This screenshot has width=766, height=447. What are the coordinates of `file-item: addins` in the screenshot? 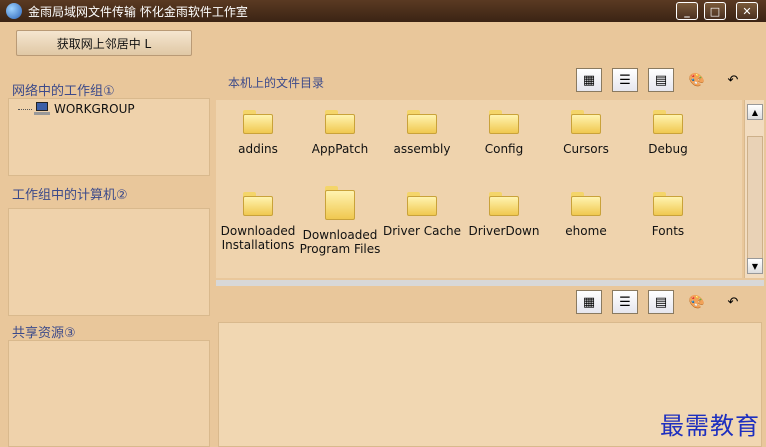 It's located at (258, 133).